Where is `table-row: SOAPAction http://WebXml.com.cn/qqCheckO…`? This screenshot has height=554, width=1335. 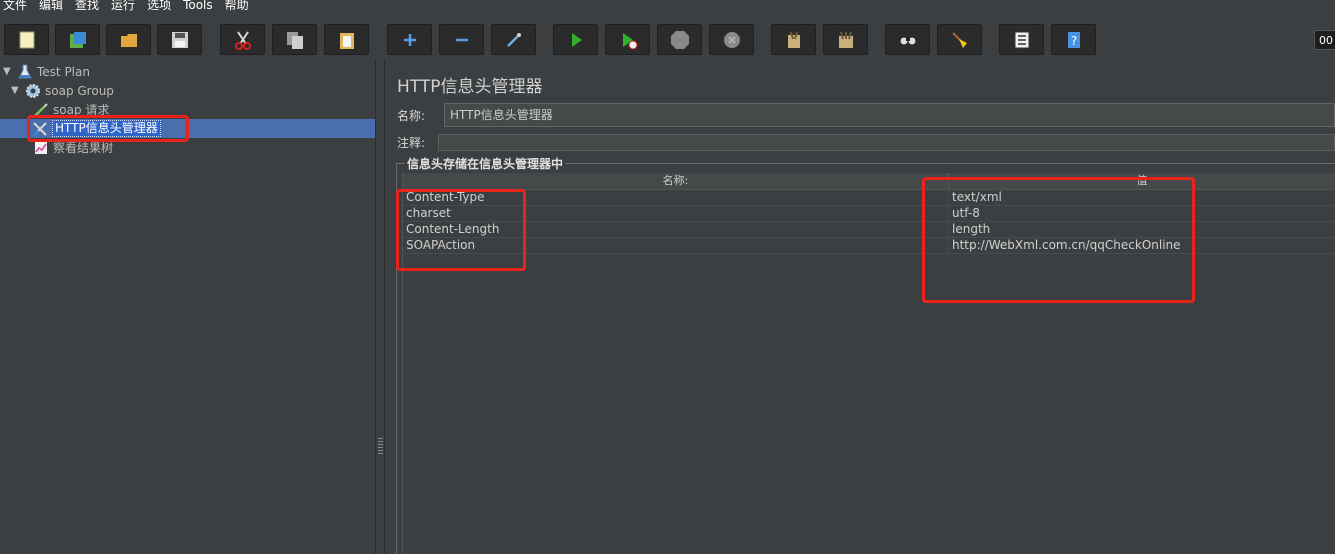 table-row: SOAPAction http://WebXml.com.cn/qqCheckO… is located at coordinates (869, 246).